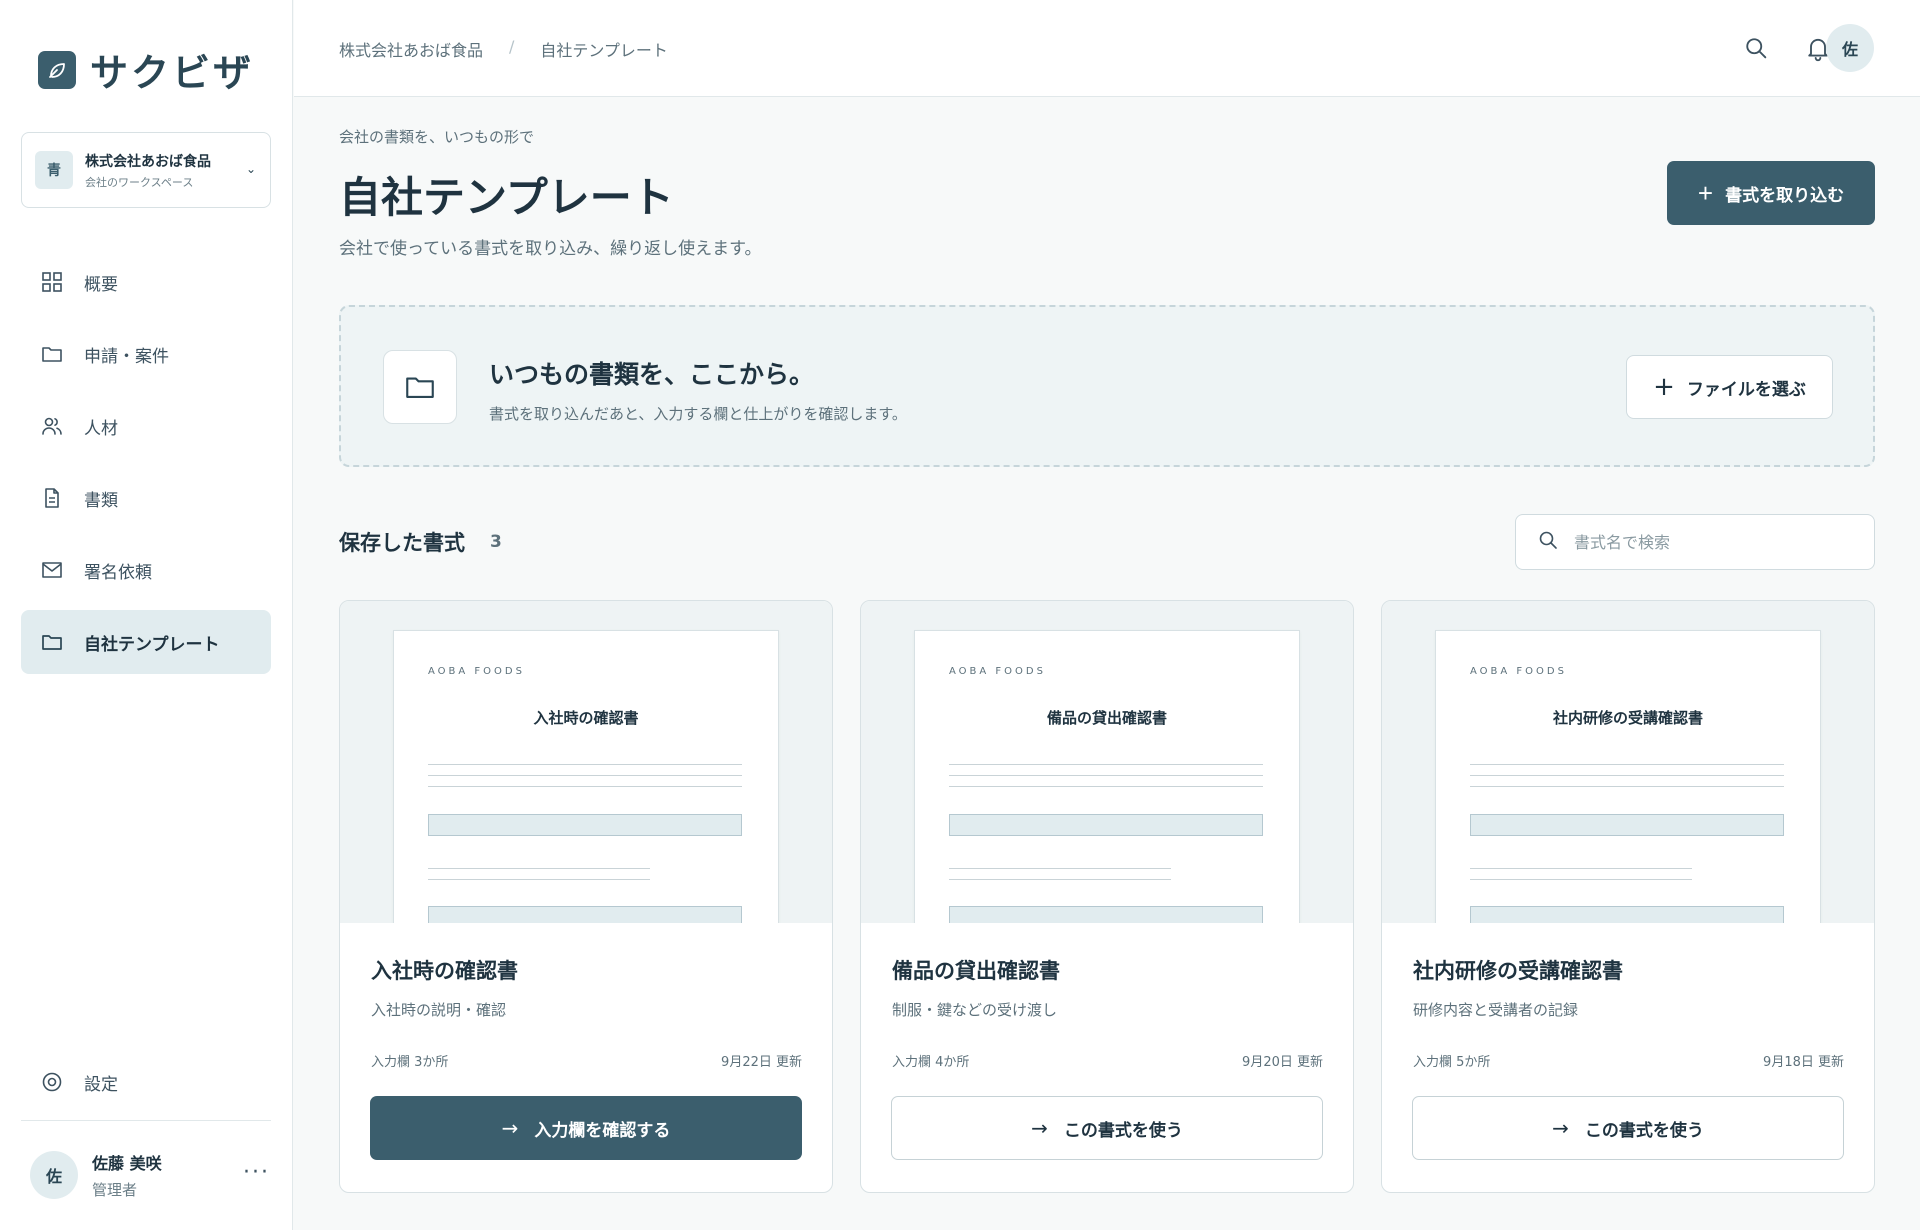 The image size is (1920, 1230). Describe the element at coordinates (976, 971) in the screenshot. I see `template-title: 備品の貸出確認書` at that location.